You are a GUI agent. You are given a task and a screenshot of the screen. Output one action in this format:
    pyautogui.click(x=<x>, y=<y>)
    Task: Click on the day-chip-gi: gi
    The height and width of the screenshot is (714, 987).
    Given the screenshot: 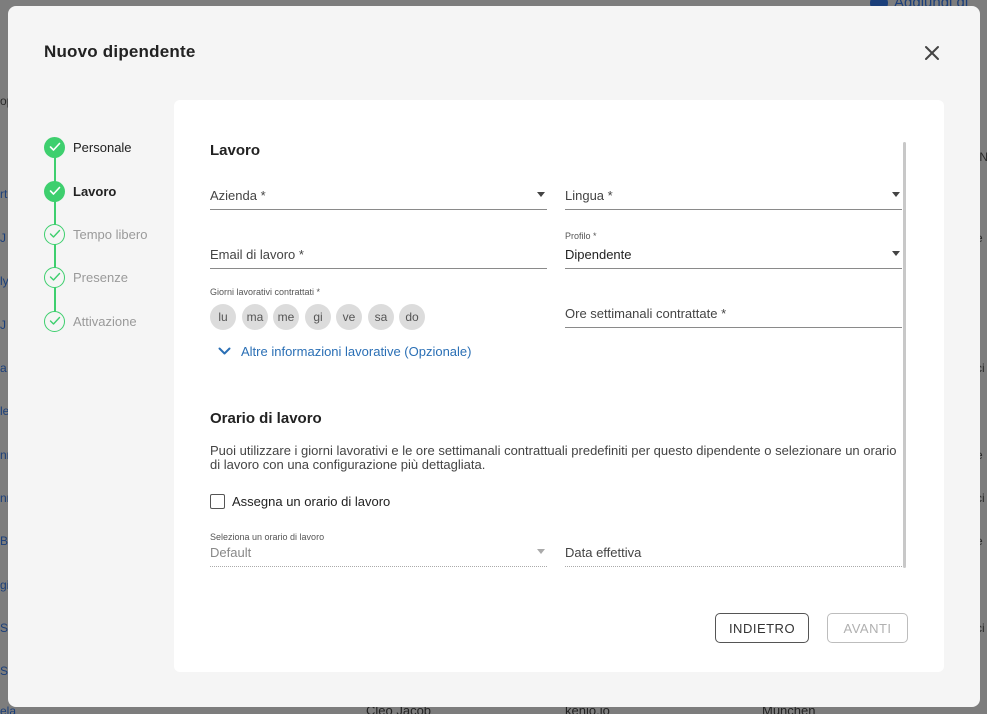 What is the action you would take?
    pyautogui.click(x=318, y=317)
    